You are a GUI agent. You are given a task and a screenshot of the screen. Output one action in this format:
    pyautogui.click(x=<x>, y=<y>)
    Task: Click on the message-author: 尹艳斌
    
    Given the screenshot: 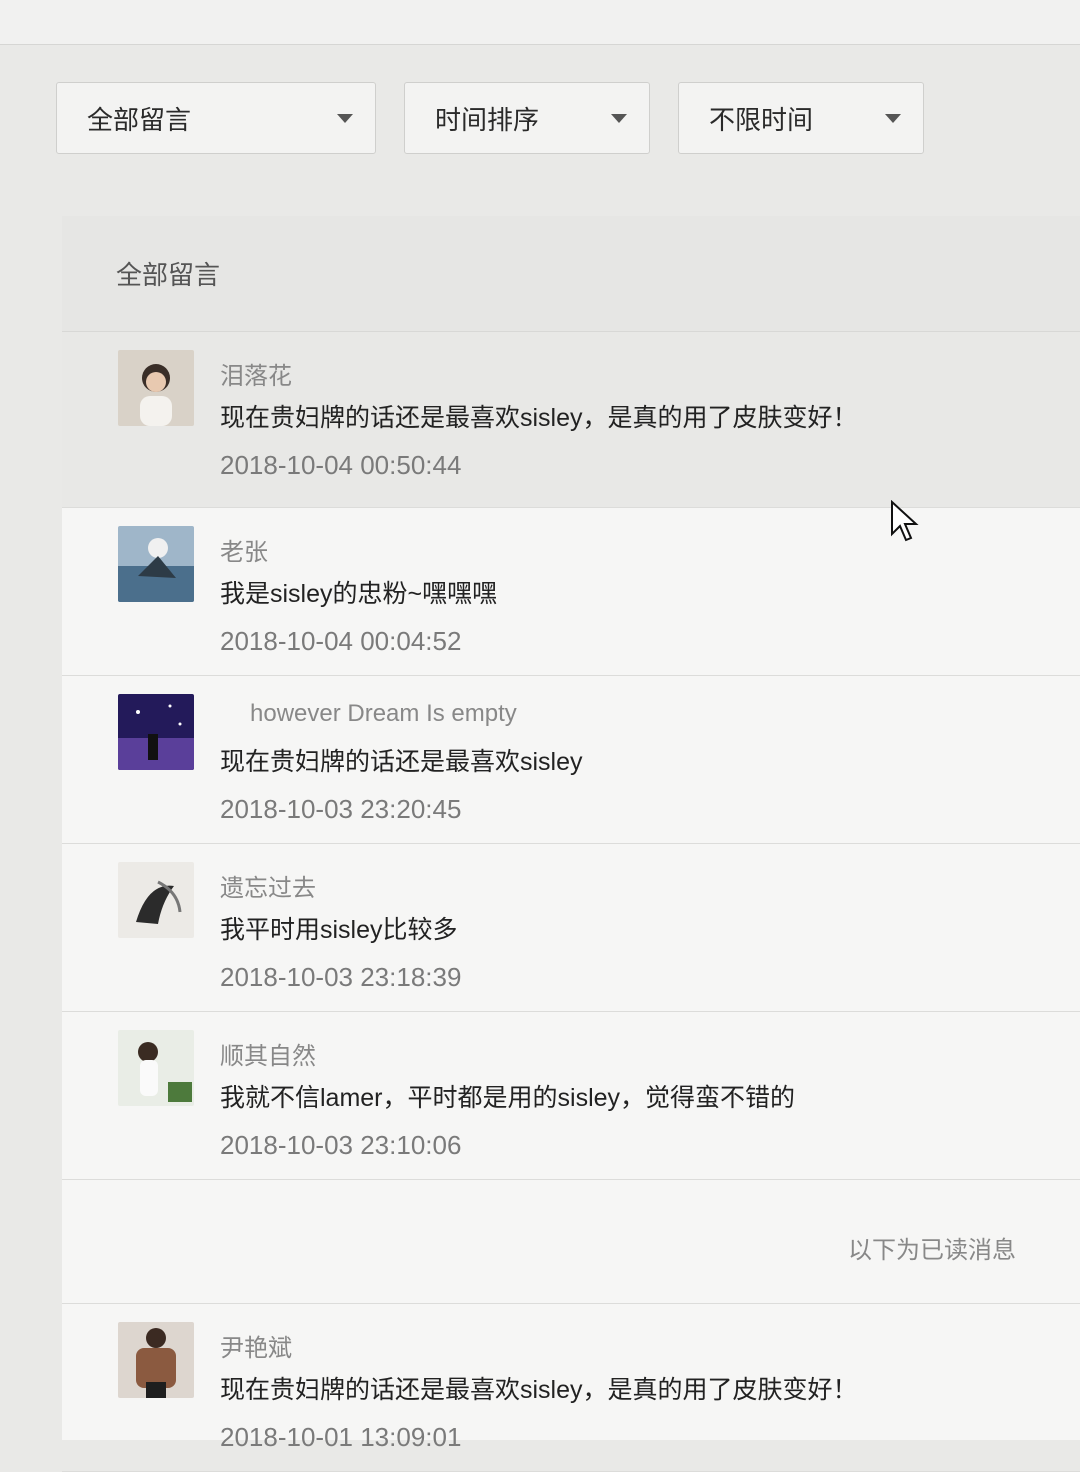 What is the action you would take?
    pyautogui.click(x=256, y=1345)
    